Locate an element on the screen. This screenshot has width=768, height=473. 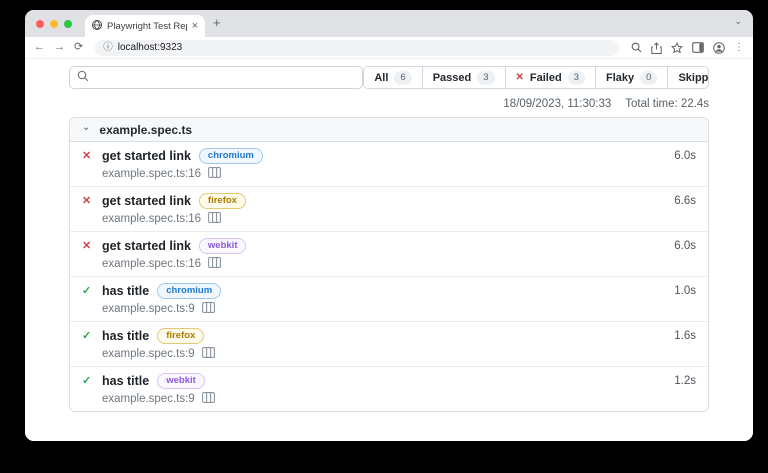
address-bar: ⓘ localhost:9323 is located at coordinates (357, 47).